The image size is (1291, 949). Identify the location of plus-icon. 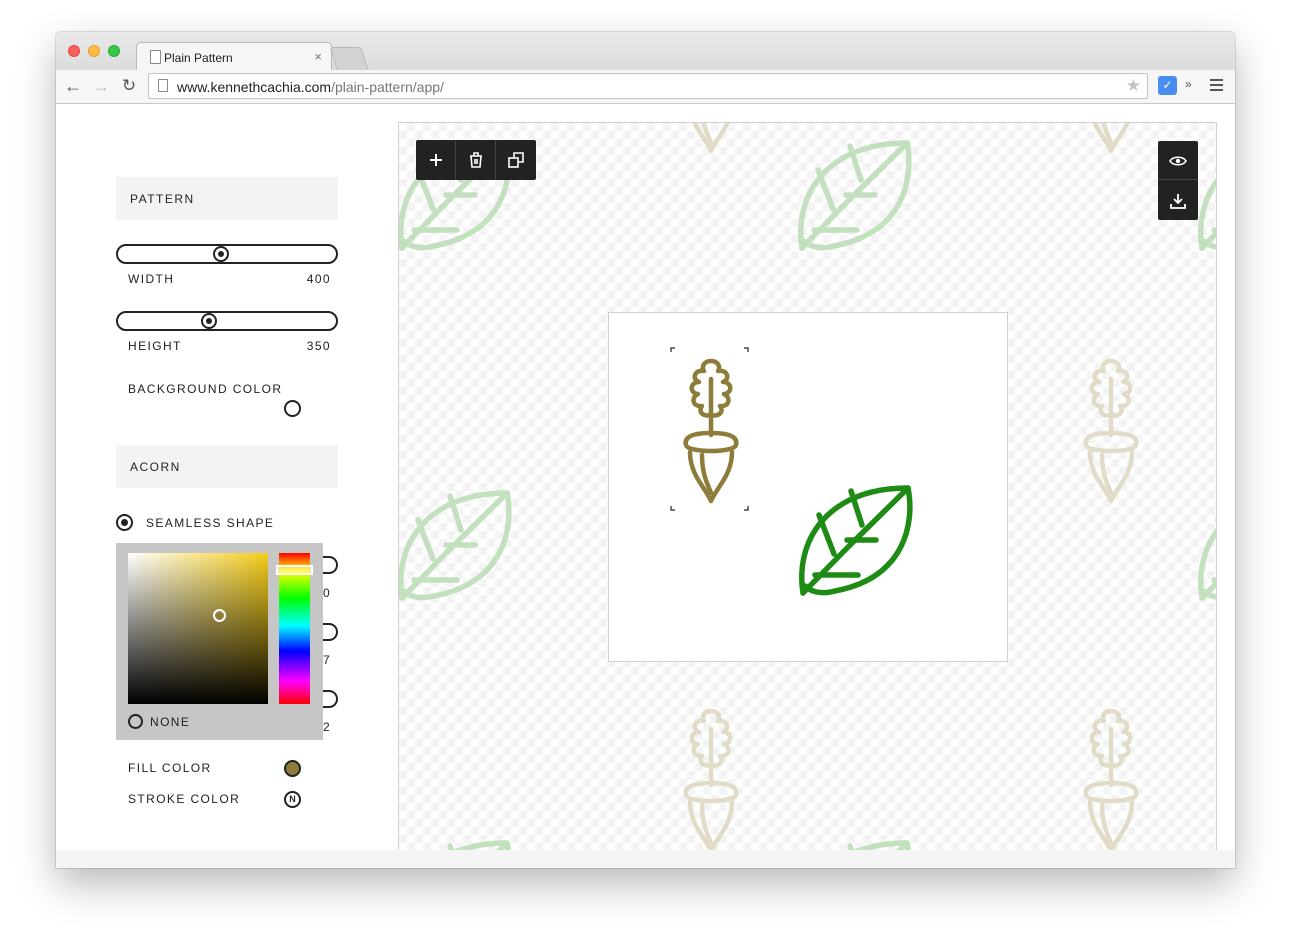
(436, 160).